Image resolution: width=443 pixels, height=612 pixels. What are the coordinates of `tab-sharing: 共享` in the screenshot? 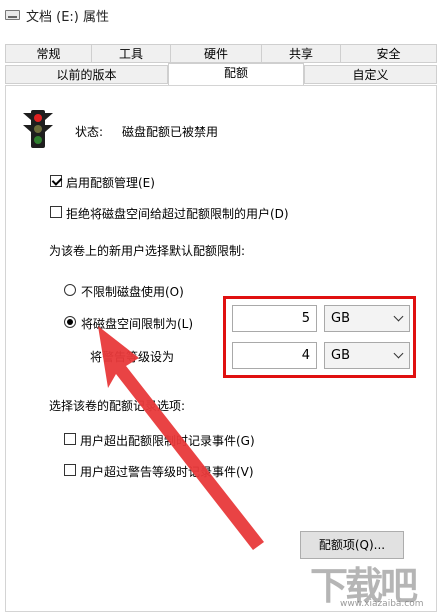 It's located at (301, 53).